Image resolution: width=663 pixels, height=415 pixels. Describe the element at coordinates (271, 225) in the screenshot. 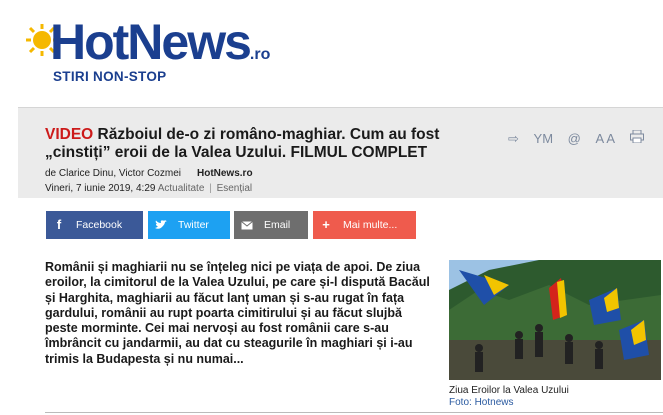

I see `email-share-button: Email` at that location.